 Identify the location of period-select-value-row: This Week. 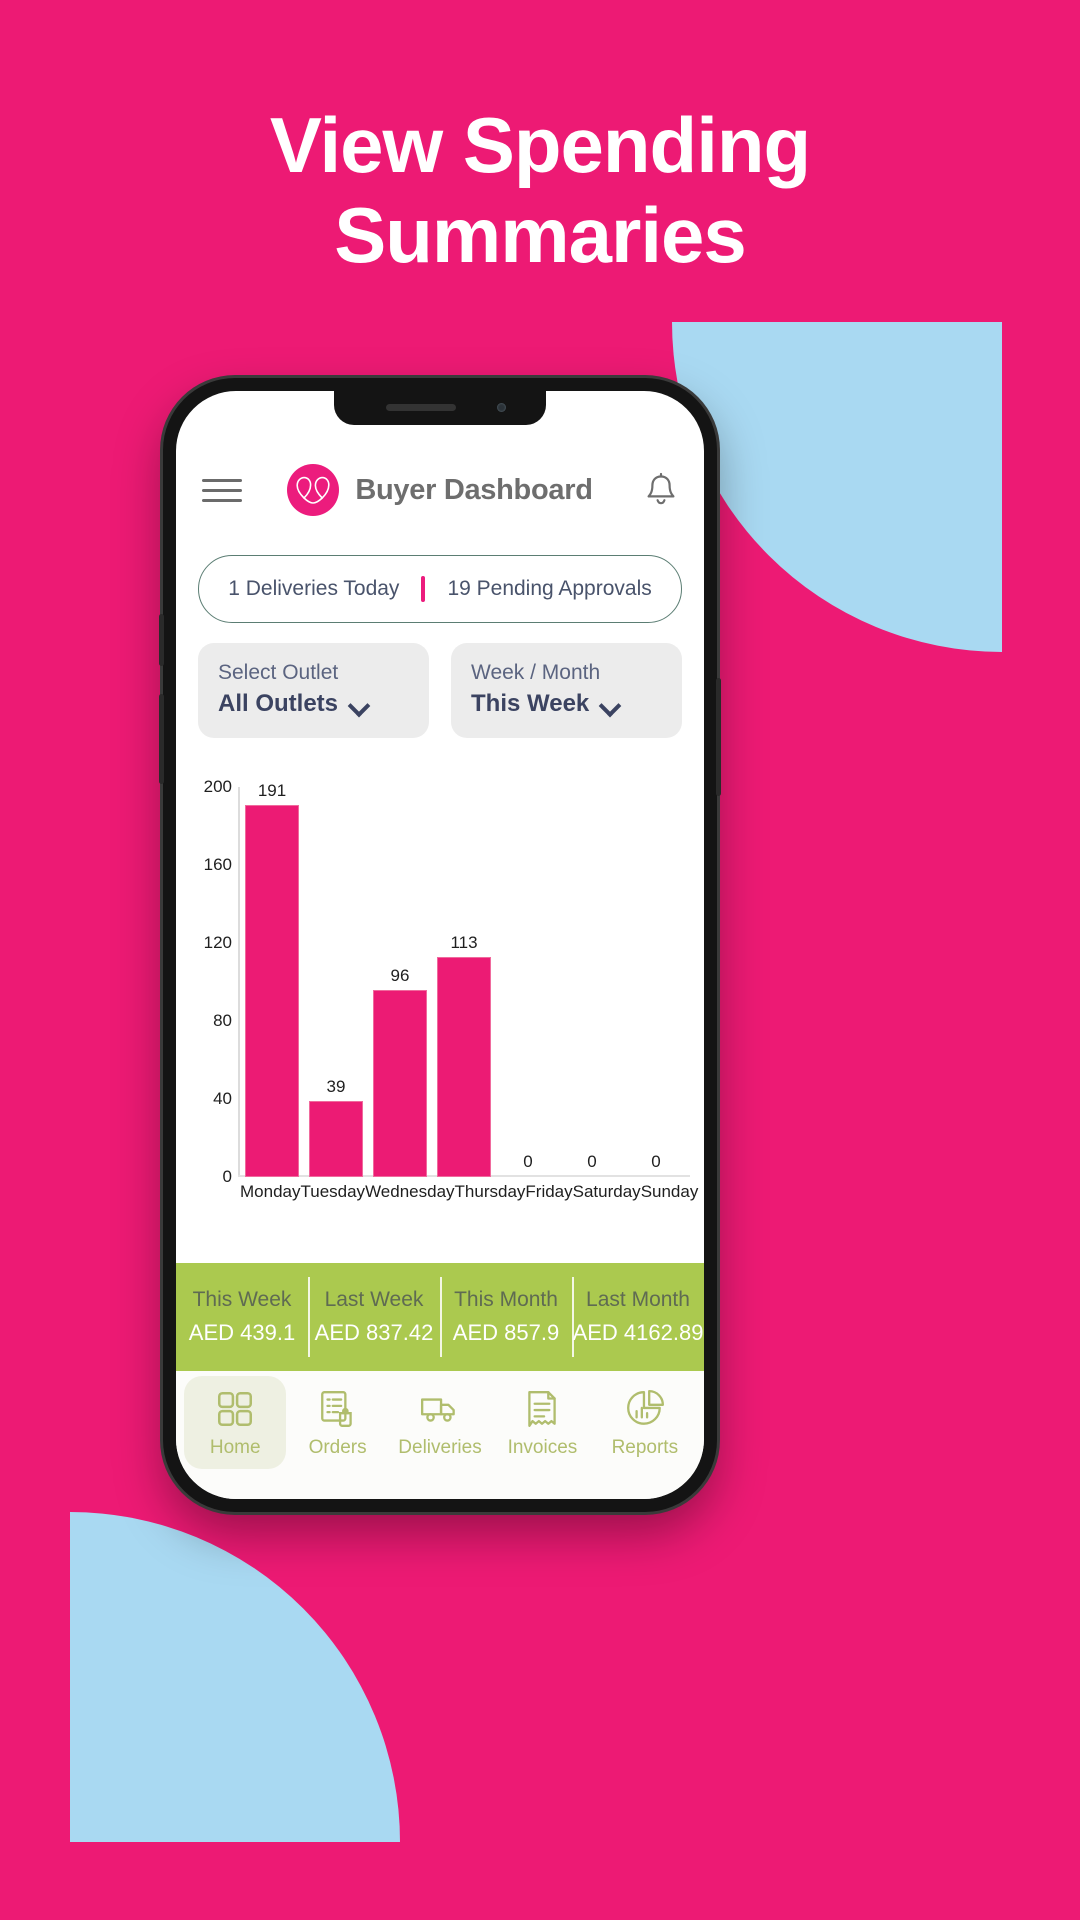
(566, 704).